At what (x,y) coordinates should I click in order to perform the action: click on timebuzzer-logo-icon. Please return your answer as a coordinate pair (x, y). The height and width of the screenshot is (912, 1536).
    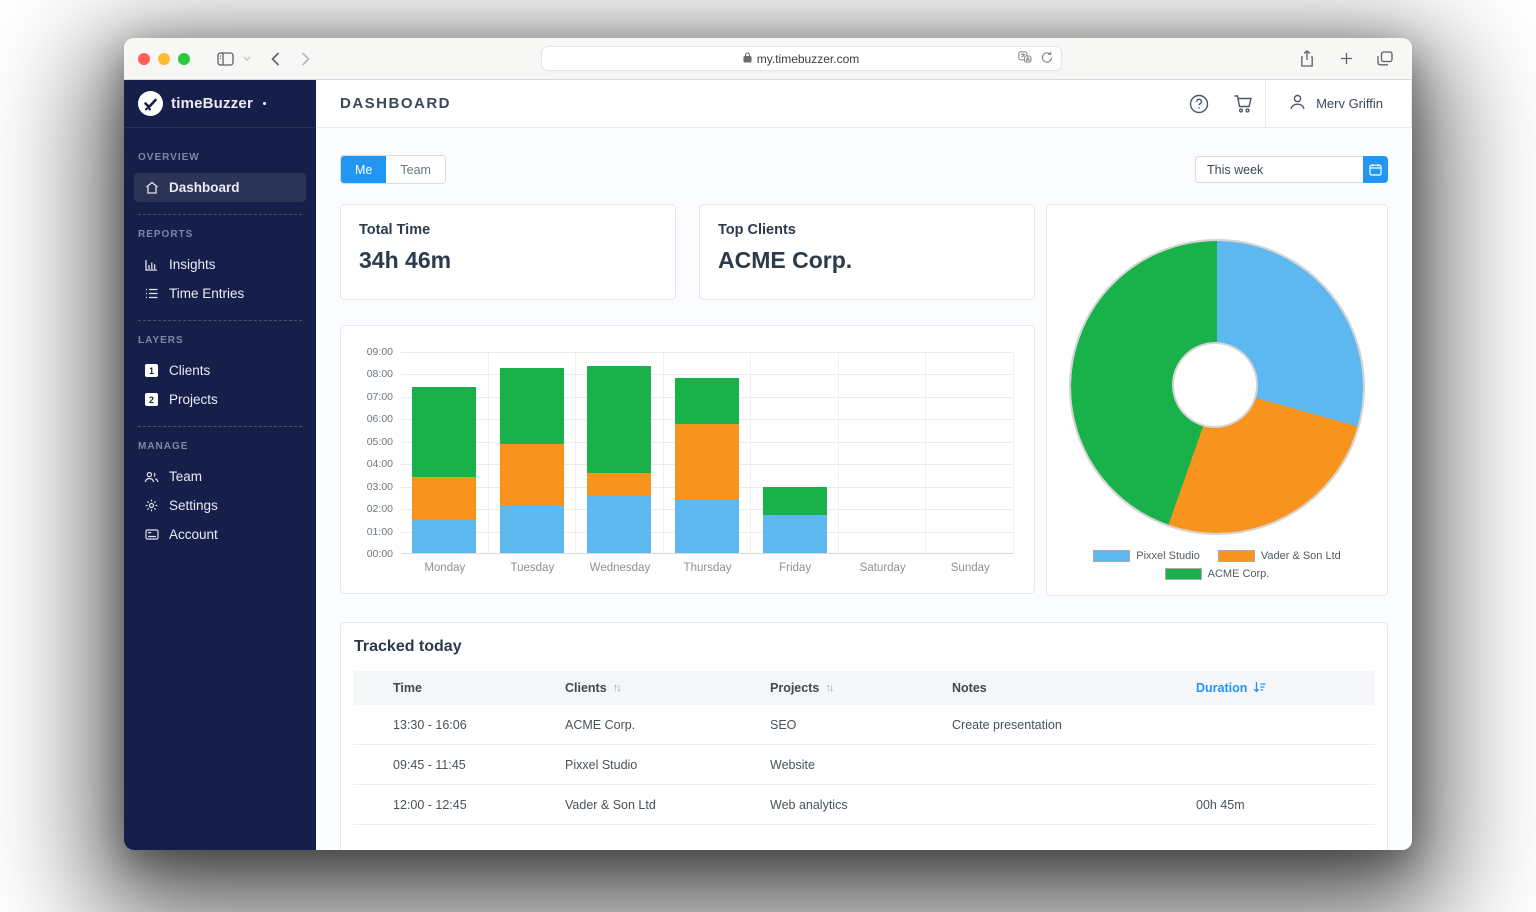
    Looking at the image, I should click on (150, 103).